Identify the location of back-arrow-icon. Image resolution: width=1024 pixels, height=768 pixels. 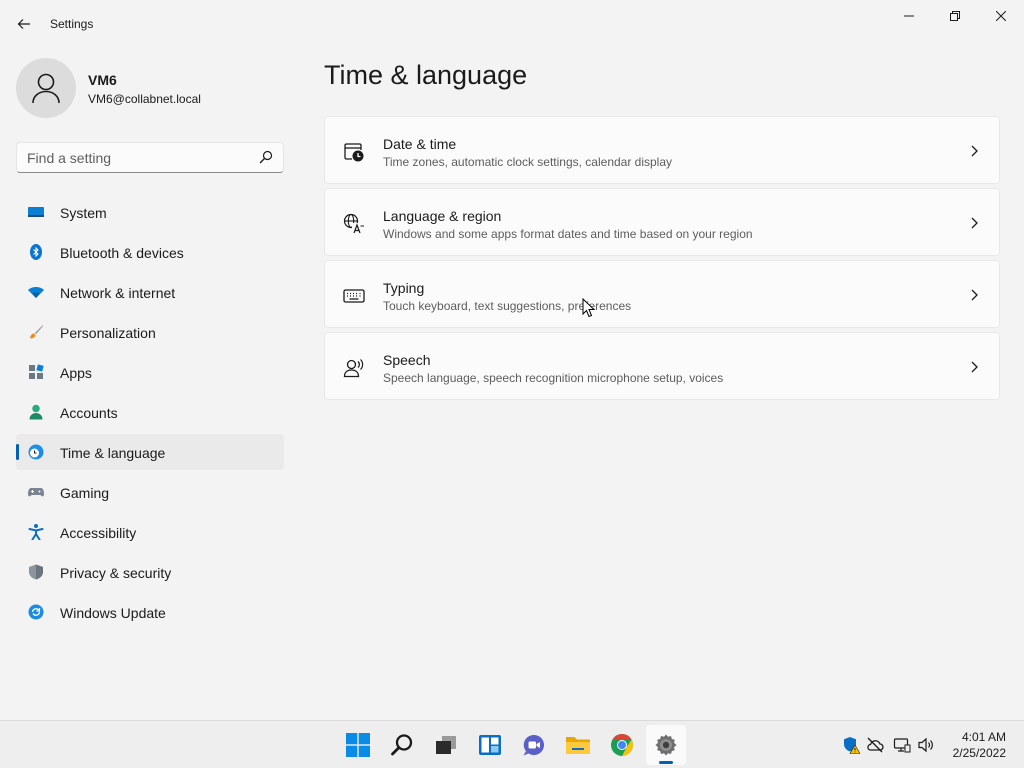
(23, 24).